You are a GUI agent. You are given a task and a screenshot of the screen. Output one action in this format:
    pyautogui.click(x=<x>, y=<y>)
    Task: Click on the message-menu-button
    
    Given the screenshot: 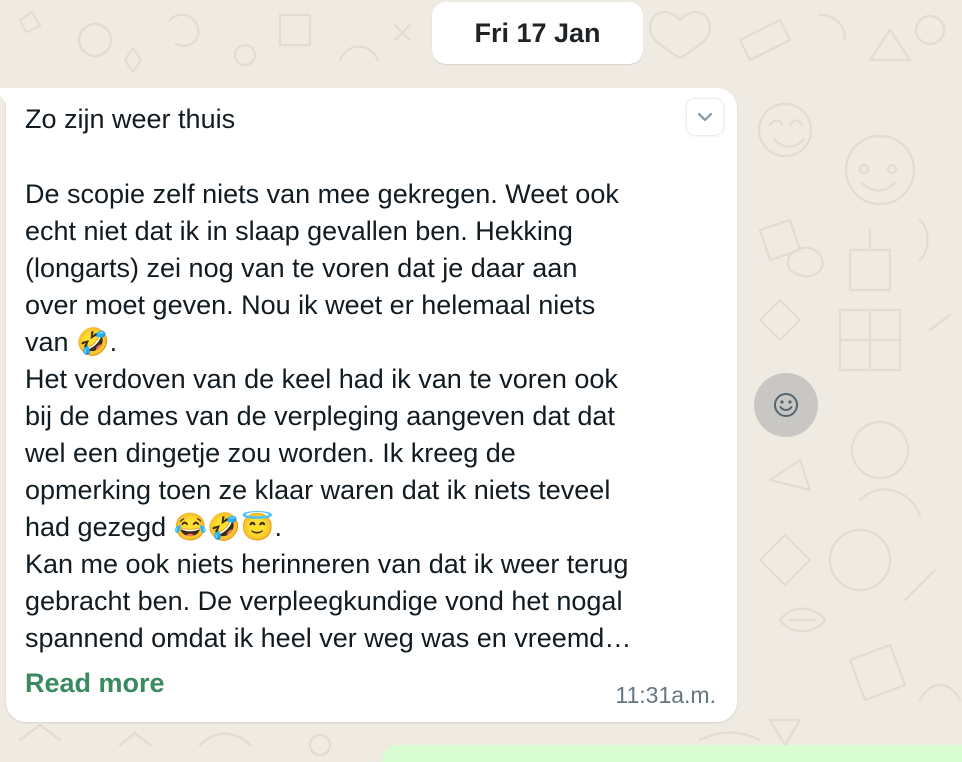 What is the action you would take?
    pyautogui.click(x=705, y=117)
    